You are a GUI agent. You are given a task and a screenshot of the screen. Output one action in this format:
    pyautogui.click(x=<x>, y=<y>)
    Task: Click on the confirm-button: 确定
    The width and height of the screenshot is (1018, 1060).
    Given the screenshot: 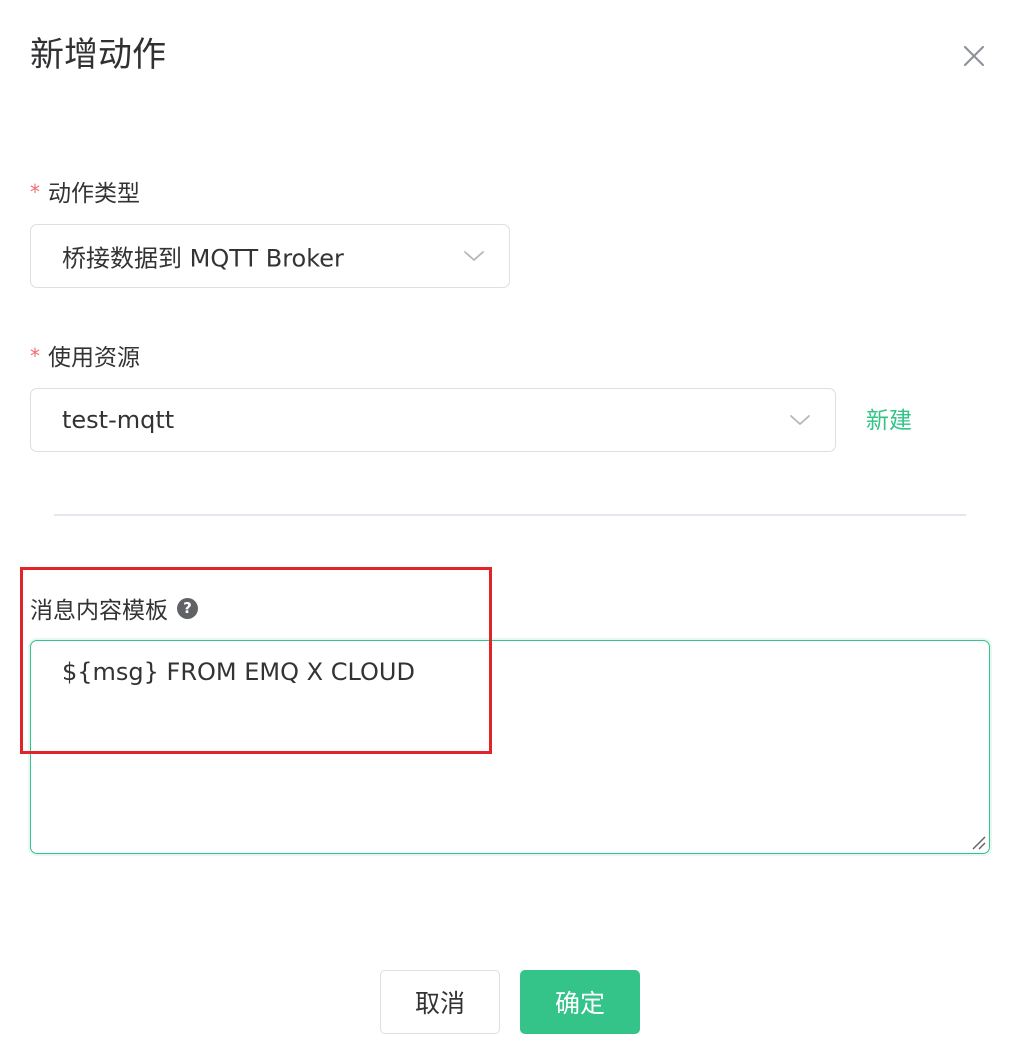 What is the action you would take?
    pyautogui.click(x=580, y=1002)
    